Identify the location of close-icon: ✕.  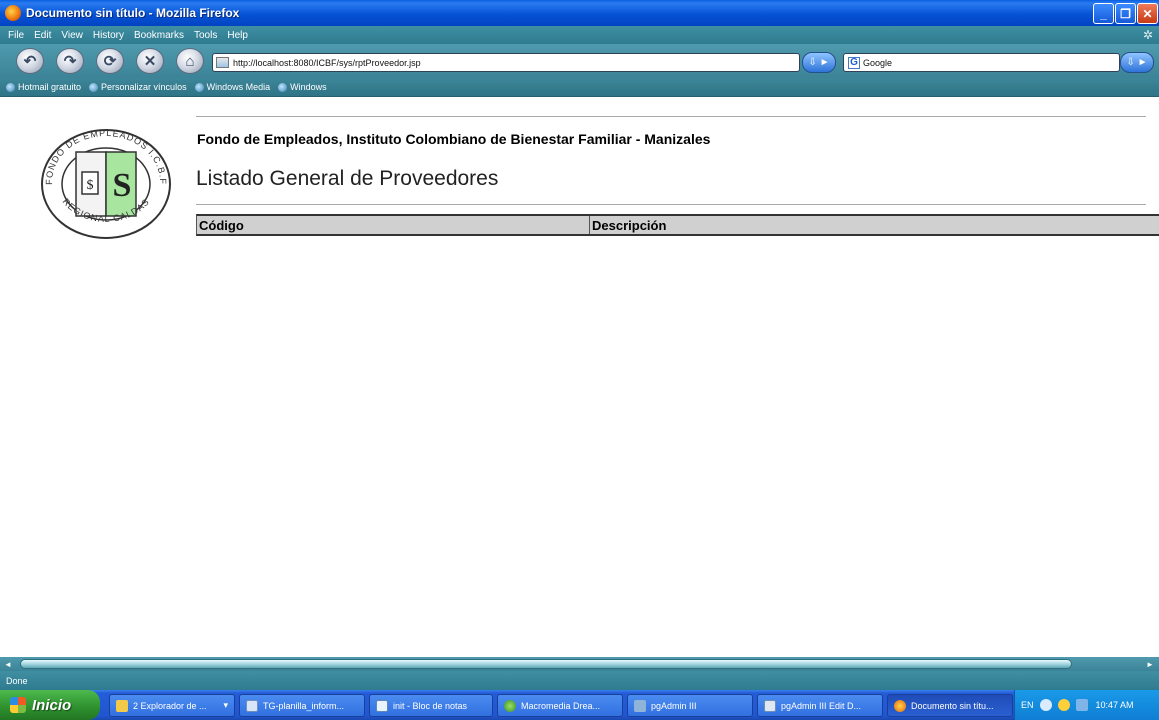
(1147, 13).